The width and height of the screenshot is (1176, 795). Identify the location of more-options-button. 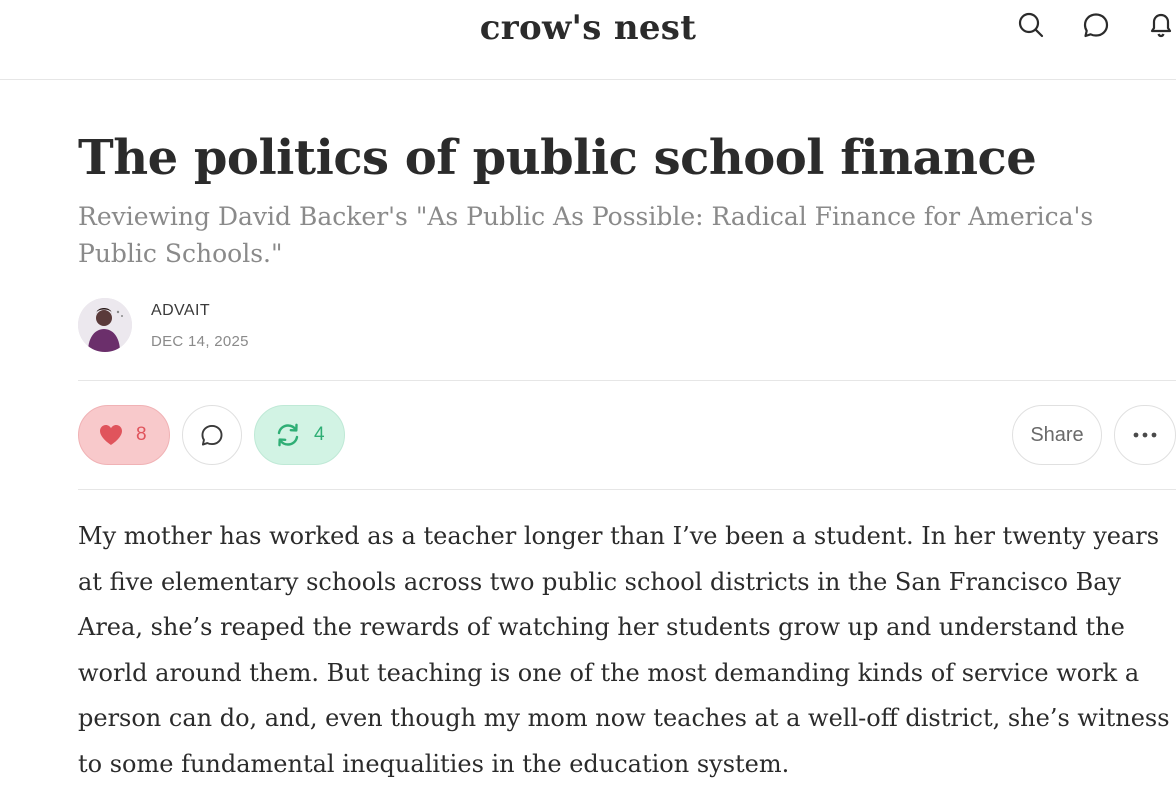
(1145, 435).